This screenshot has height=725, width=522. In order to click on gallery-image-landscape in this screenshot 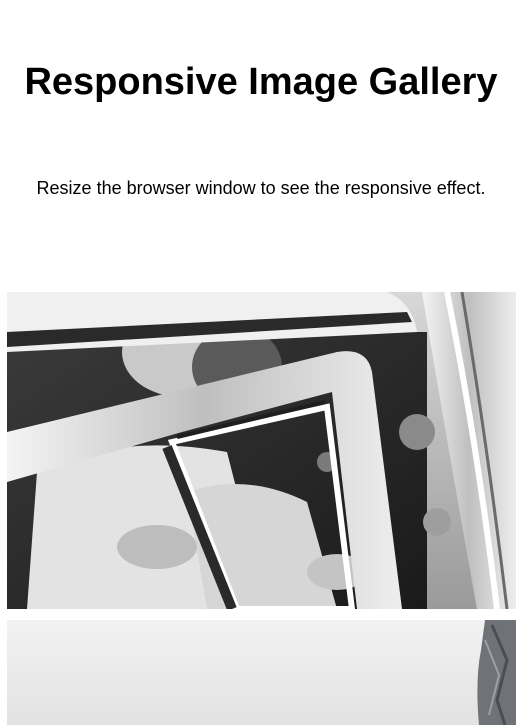, I will do `click(261, 672)`.